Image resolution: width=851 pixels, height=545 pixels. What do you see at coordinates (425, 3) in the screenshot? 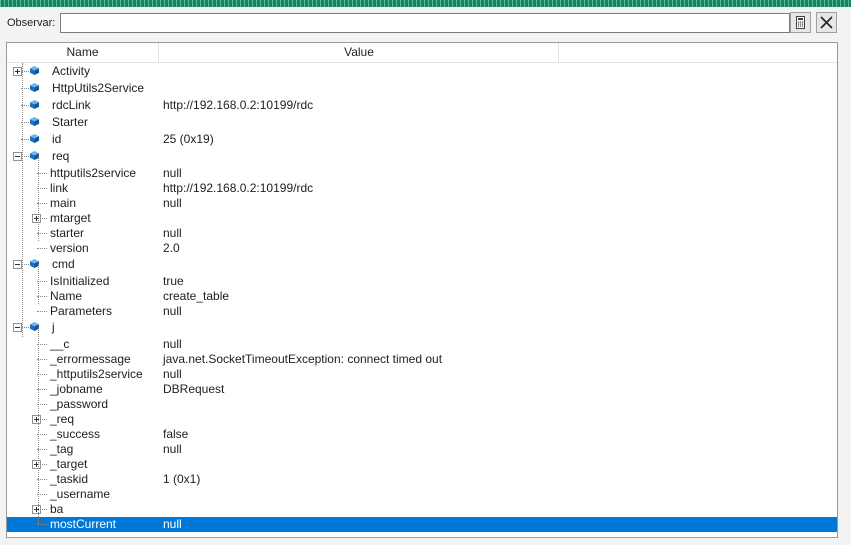
I see `title-strip` at bounding box center [425, 3].